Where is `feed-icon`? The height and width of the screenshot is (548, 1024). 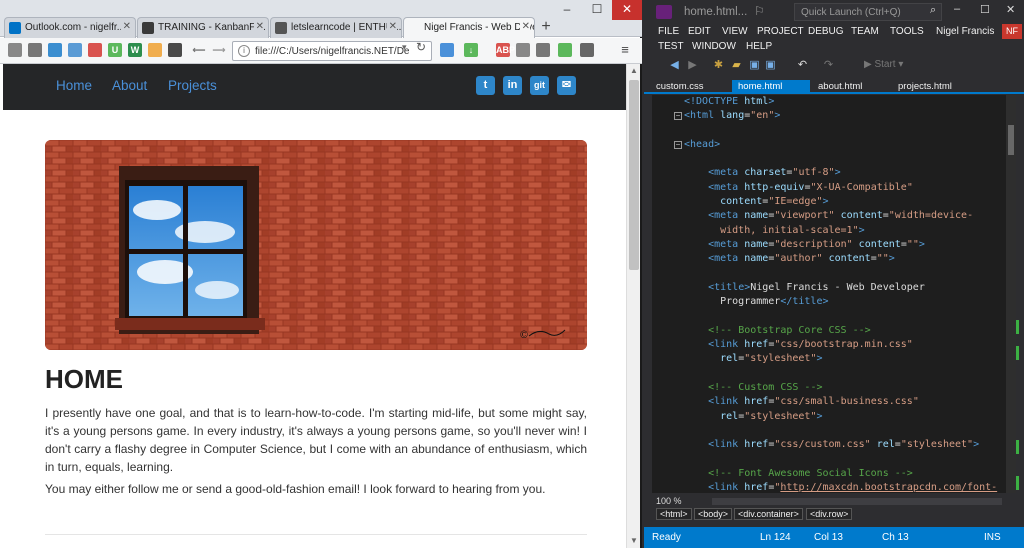
feed-icon is located at coordinates (155, 50).